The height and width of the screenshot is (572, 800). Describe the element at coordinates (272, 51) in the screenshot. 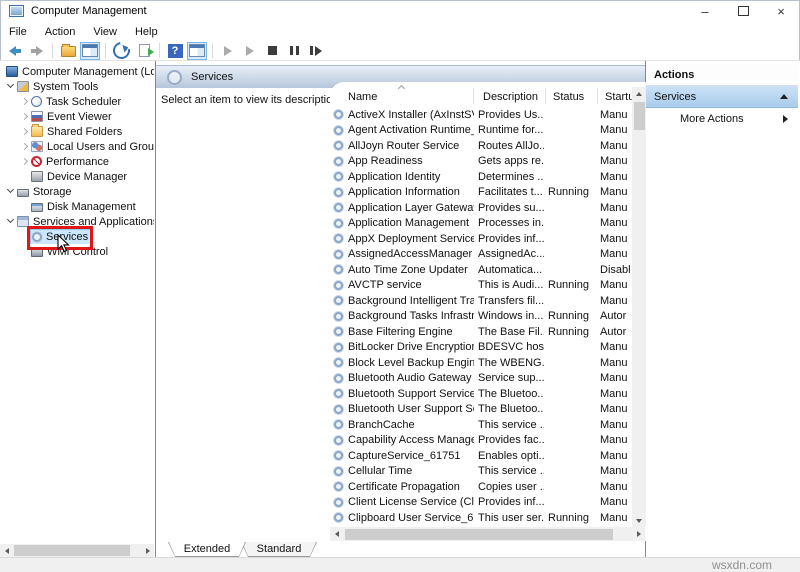

I see `stop-service-button` at that location.